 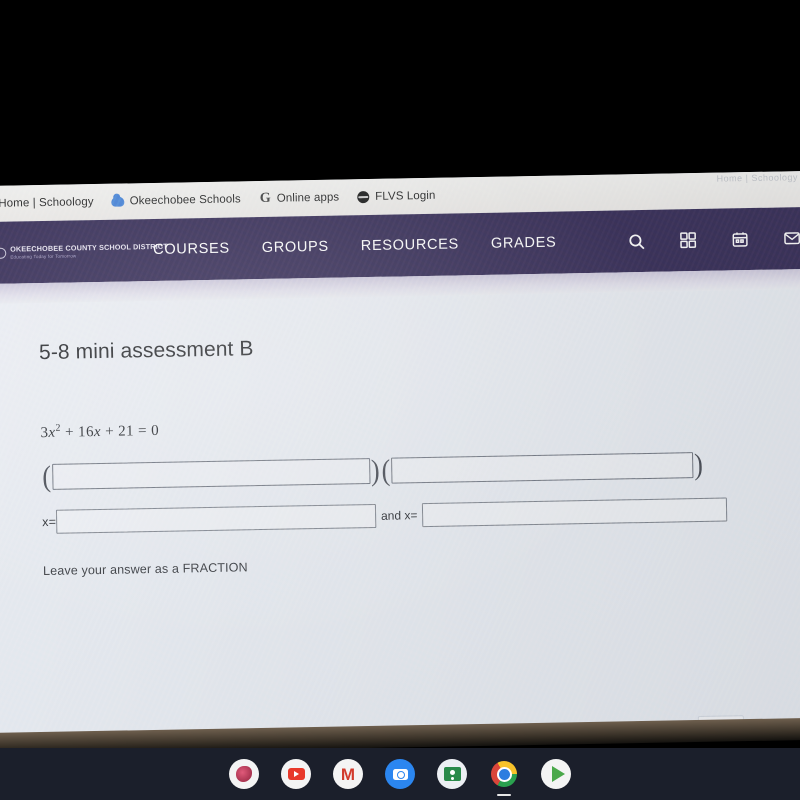 What do you see at coordinates (244, 774) in the screenshot?
I see `pink-app-icon` at bounding box center [244, 774].